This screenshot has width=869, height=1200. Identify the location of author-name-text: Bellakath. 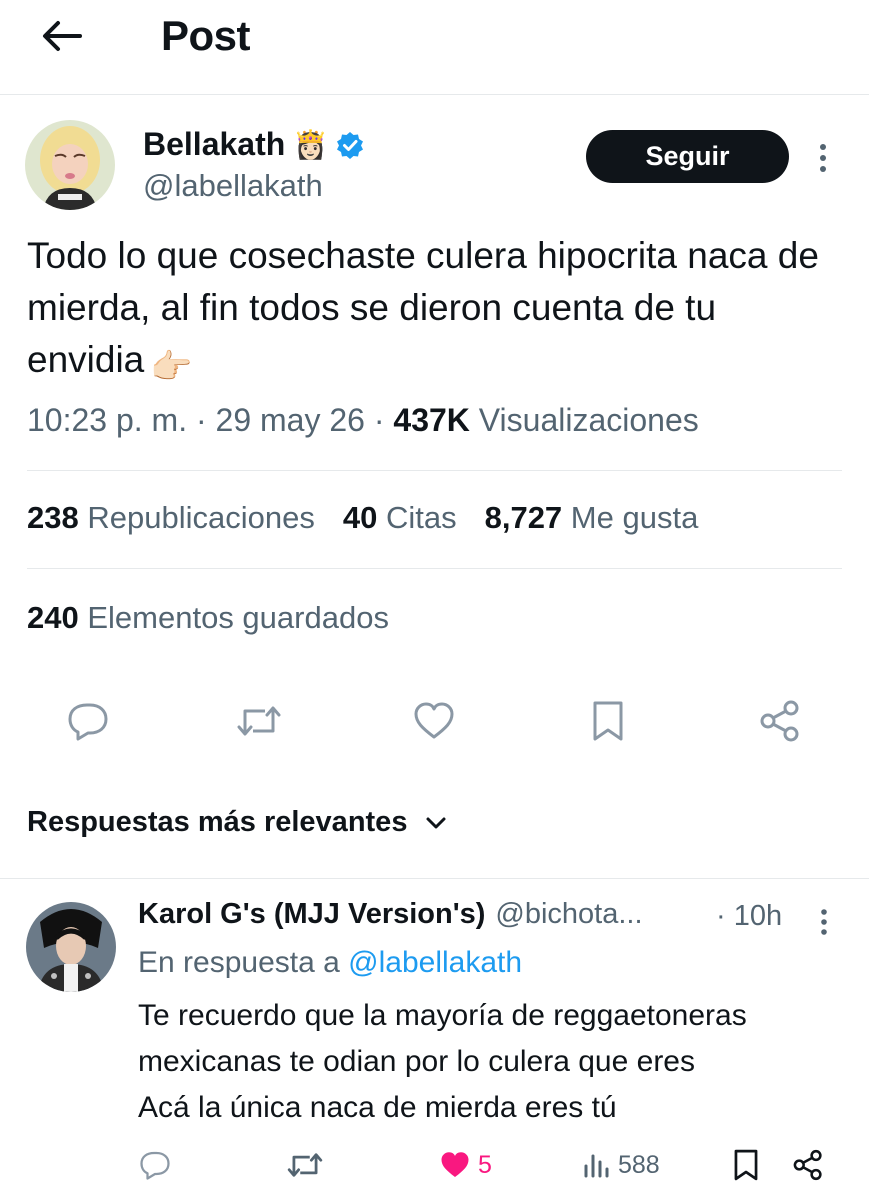
(214, 144).